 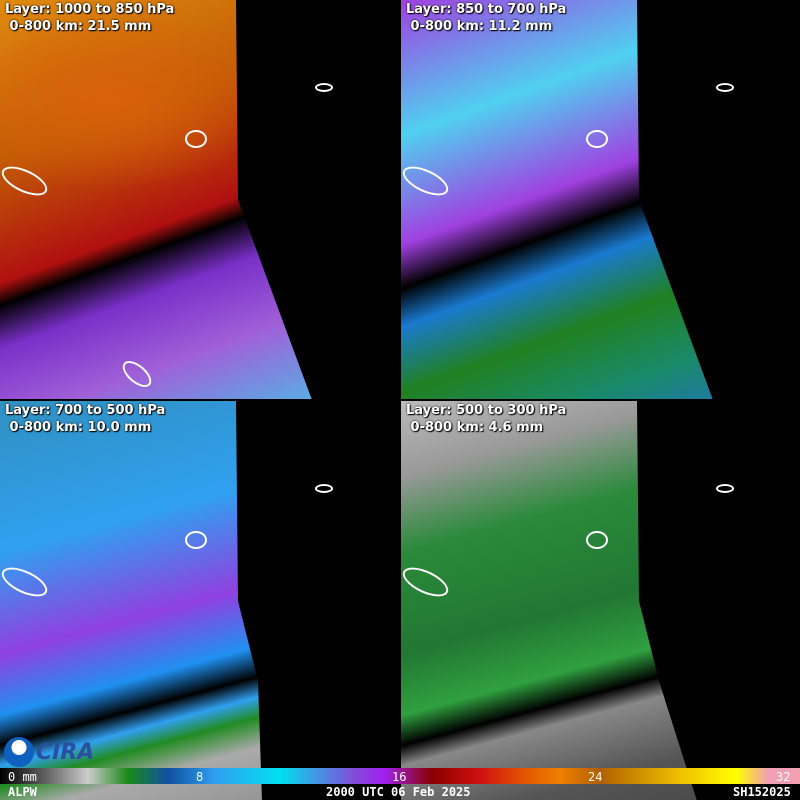 What do you see at coordinates (399, 777) in the screenshot?
I see `colorbar-tick: 16` at bounding box center [399, 777].